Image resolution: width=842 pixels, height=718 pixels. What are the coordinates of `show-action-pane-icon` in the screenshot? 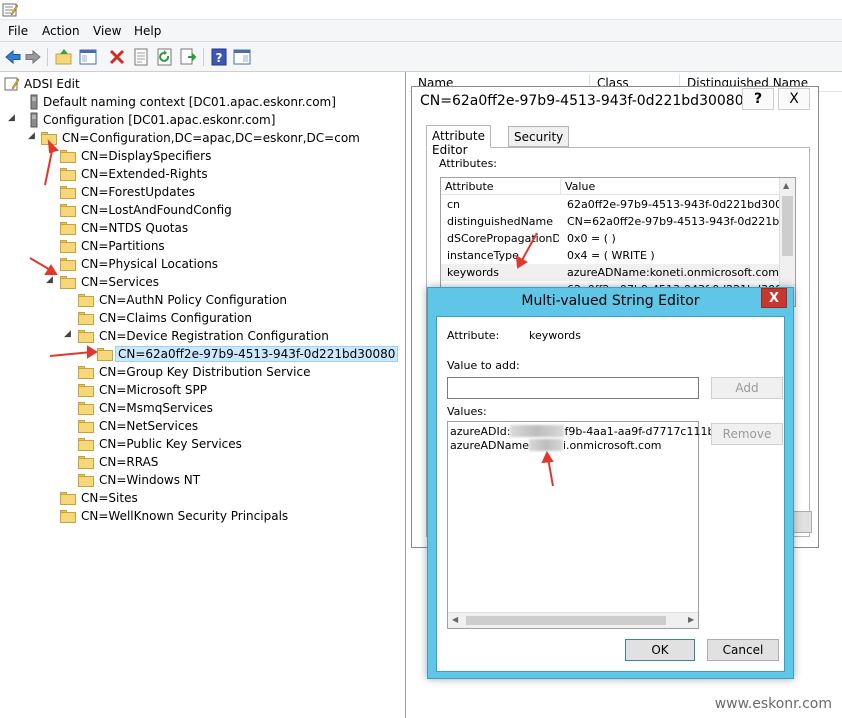 It's located at (242, 57).